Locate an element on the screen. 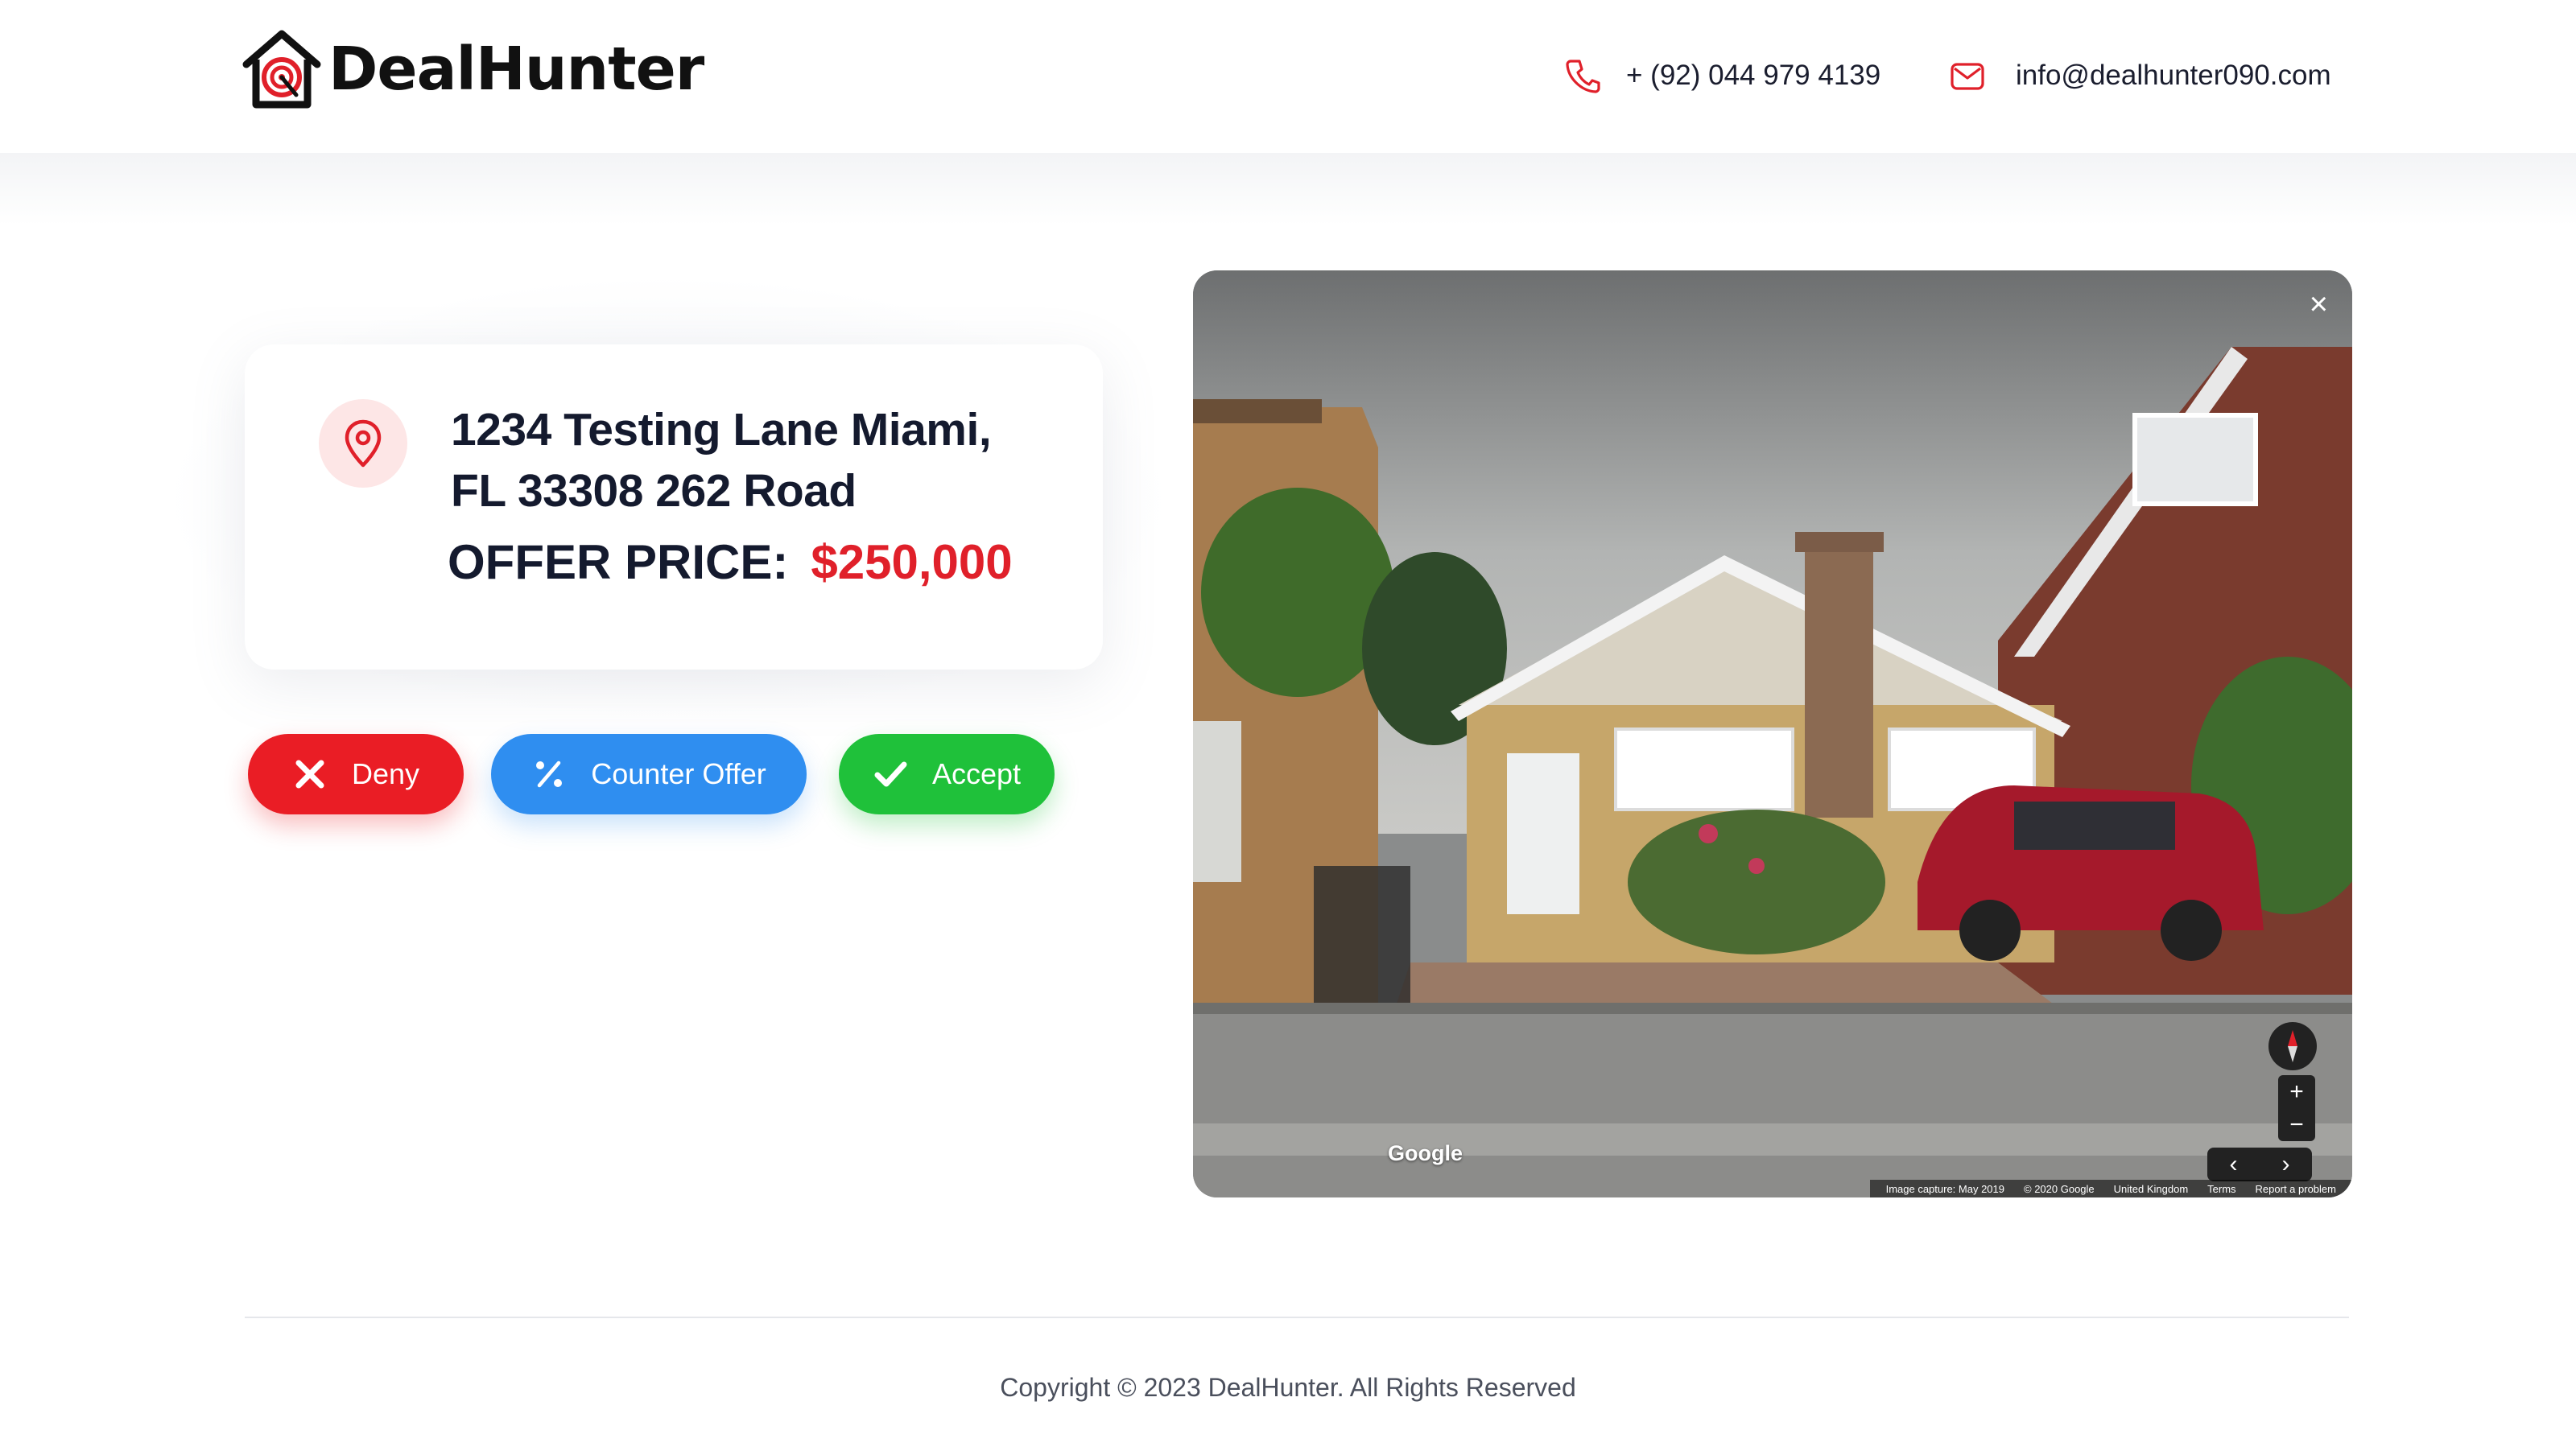  deny-button: Deny is located at coordinates (356, 774).